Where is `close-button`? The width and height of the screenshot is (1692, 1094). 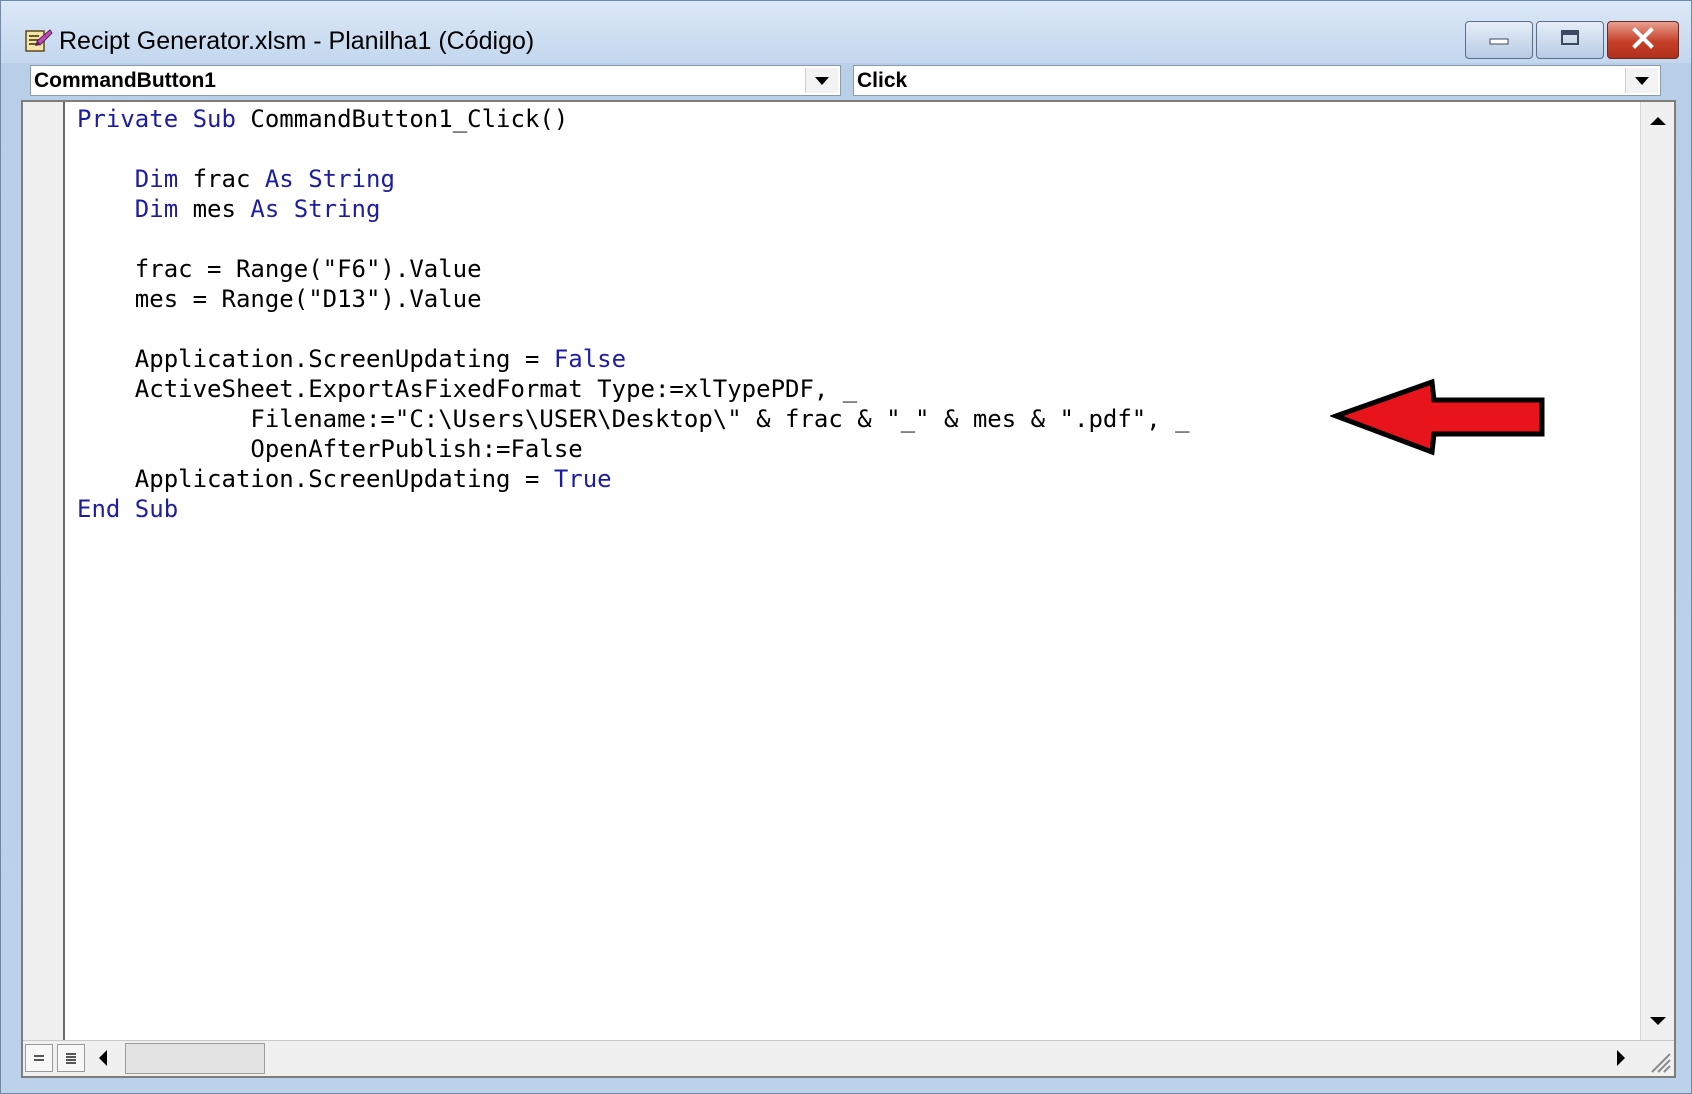
close-button is located at coordinates (1643, 40).